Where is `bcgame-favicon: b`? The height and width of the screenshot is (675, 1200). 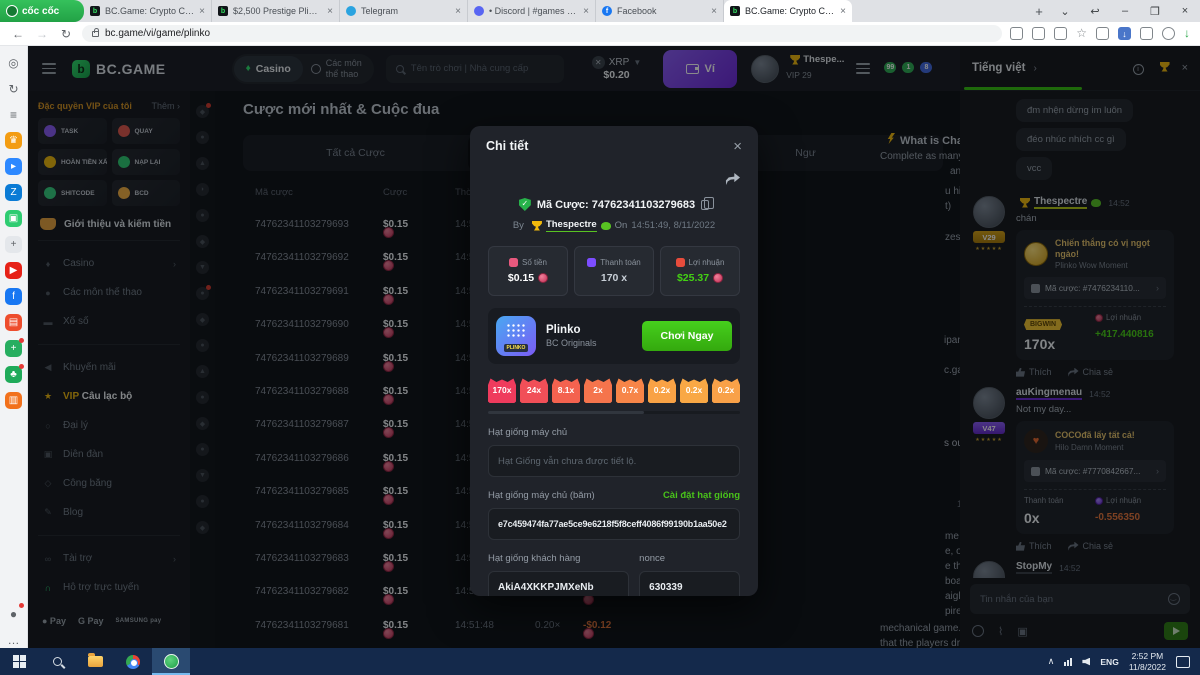
bcgame-favicon: b is located at coordinates (223, 11).